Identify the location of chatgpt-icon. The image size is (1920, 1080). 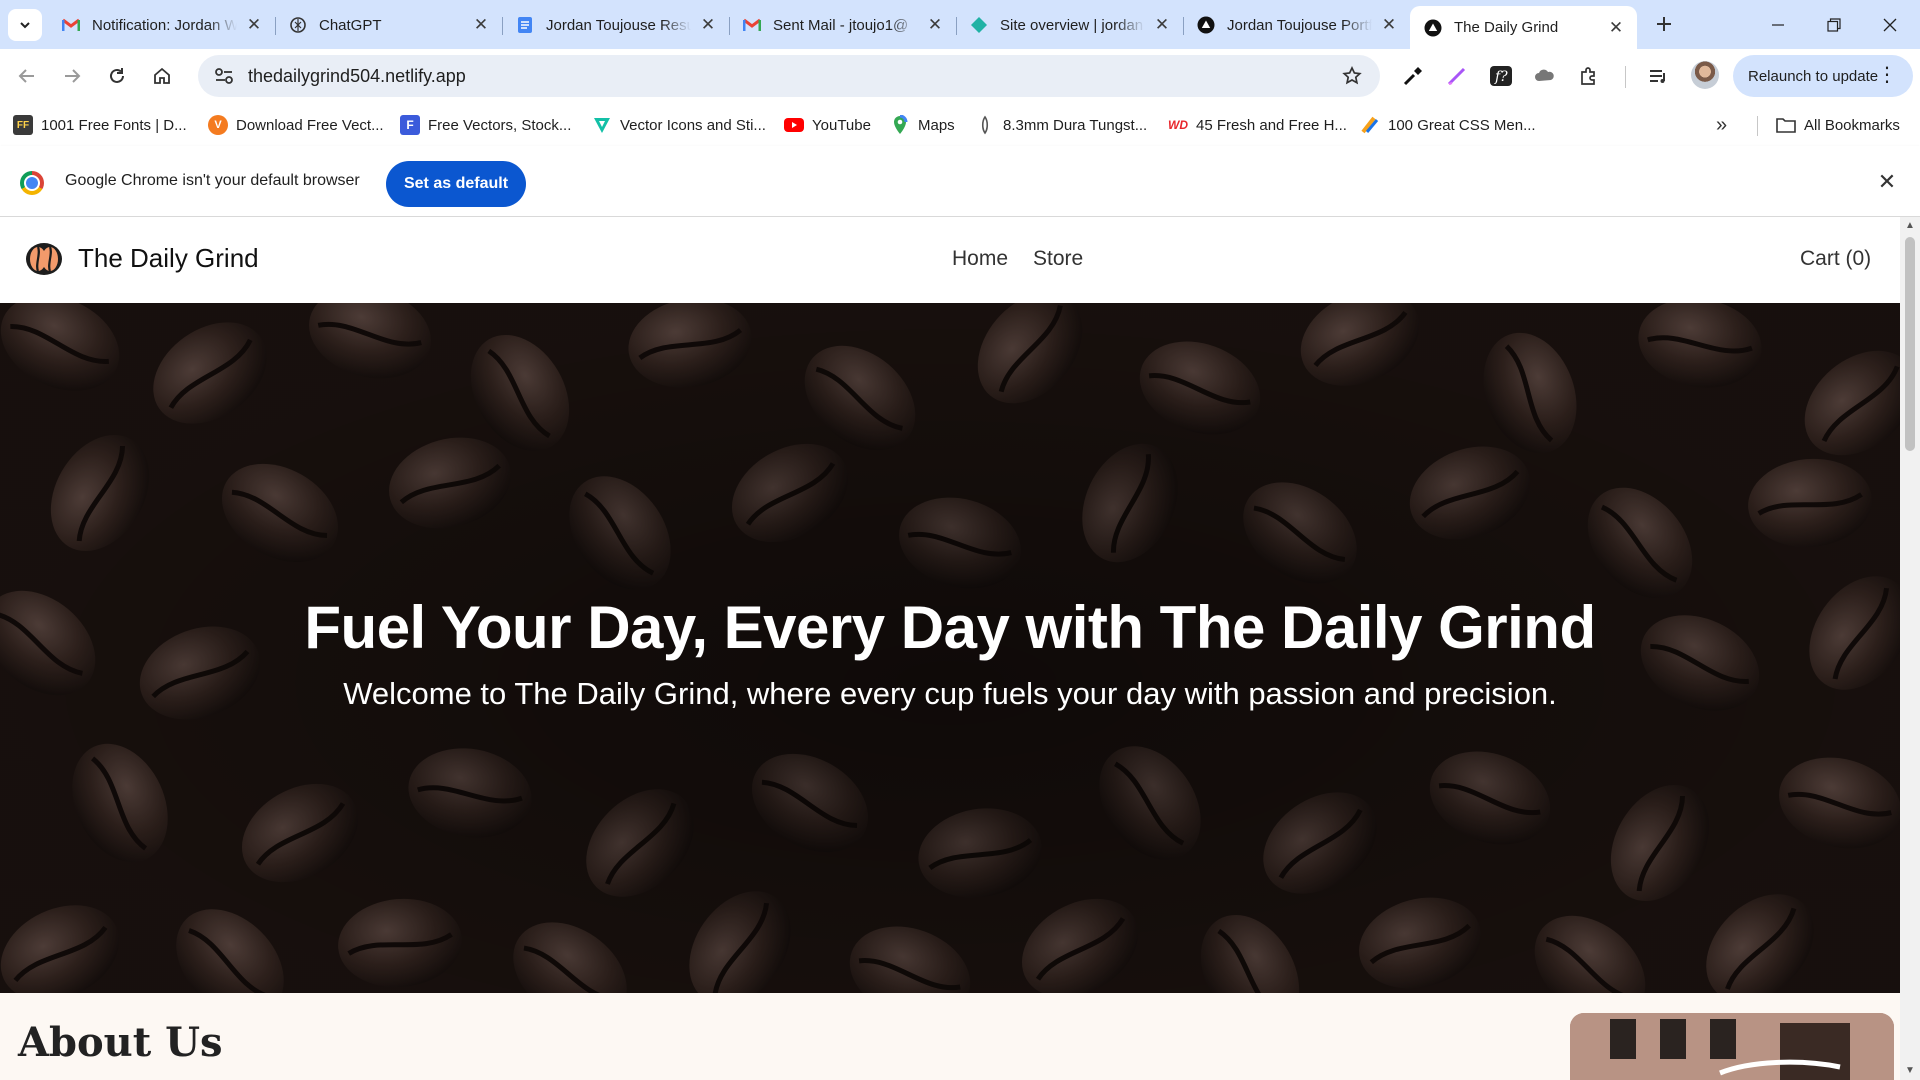
(298, 25).